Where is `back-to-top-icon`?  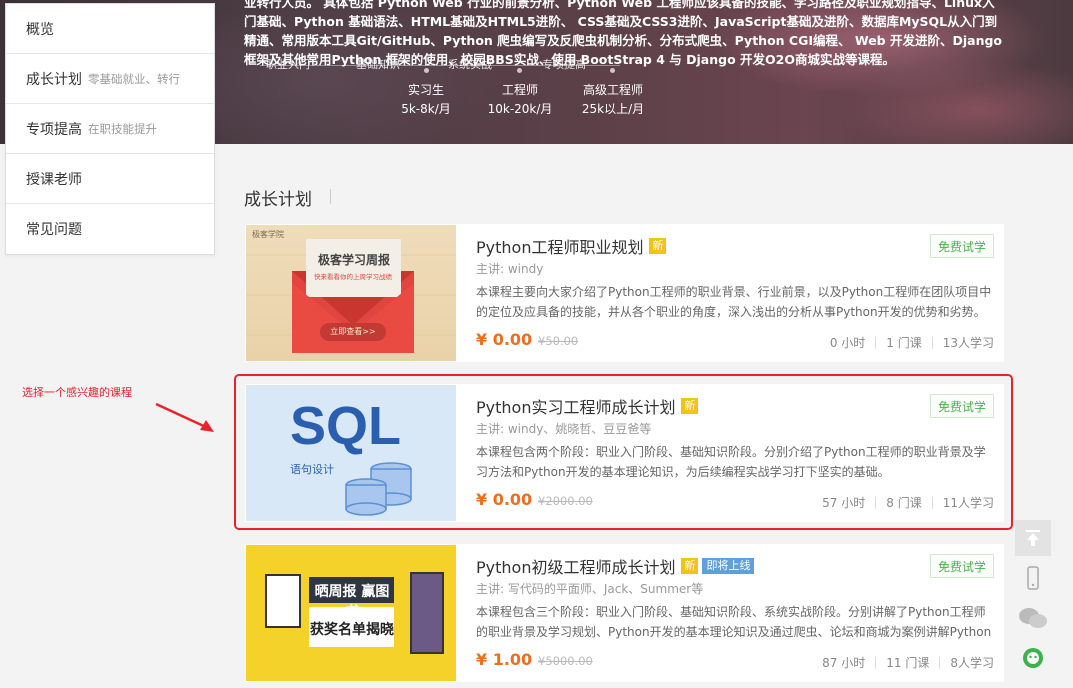
back-to-top-icon is located at coordinates (1033, 538).